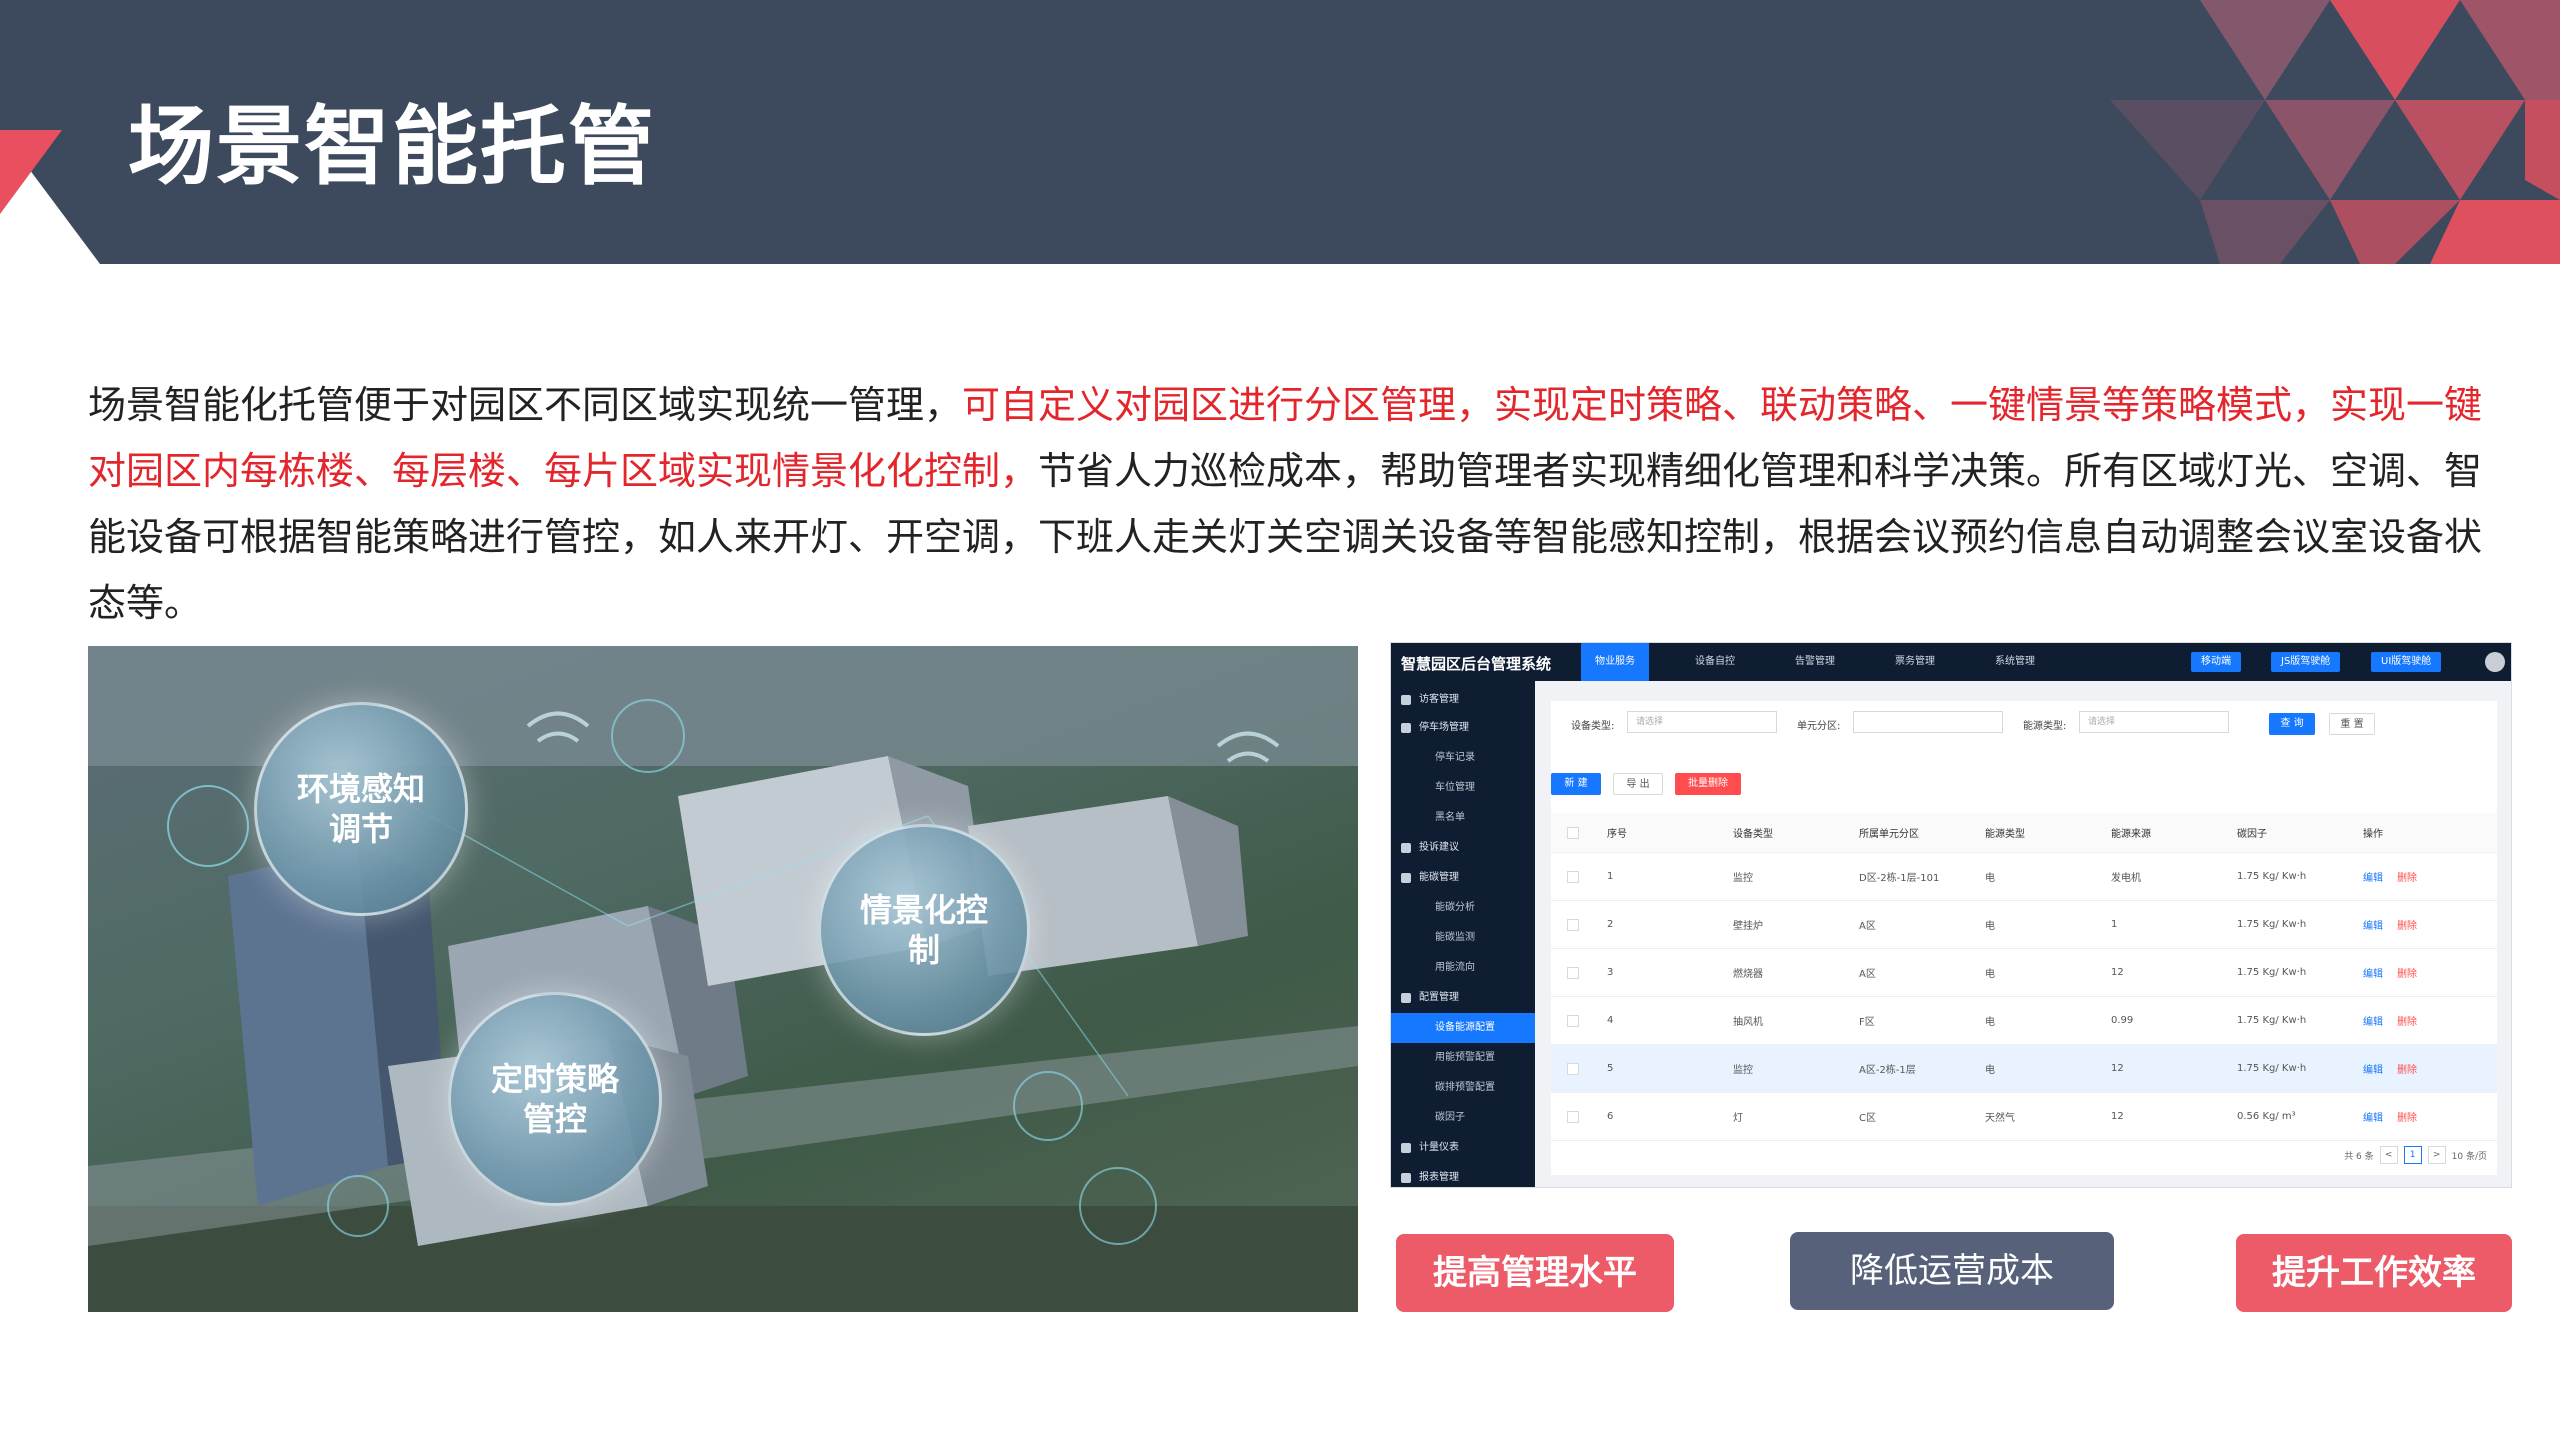  I want to click on new-button: 新 建, so click(1576, 784).